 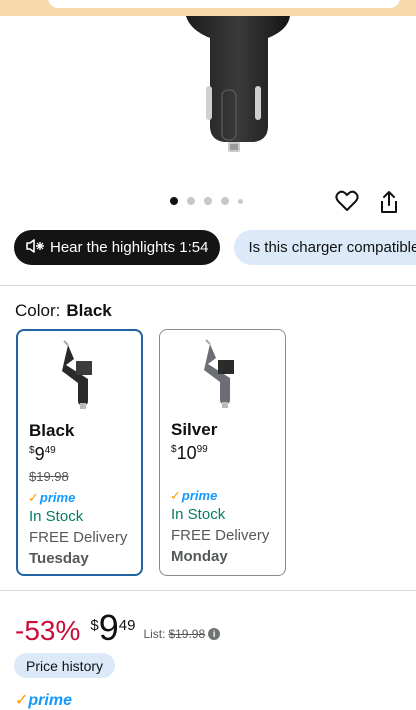 I want to click on variant-delivery-day: Monday, so click(x=199, y=556).